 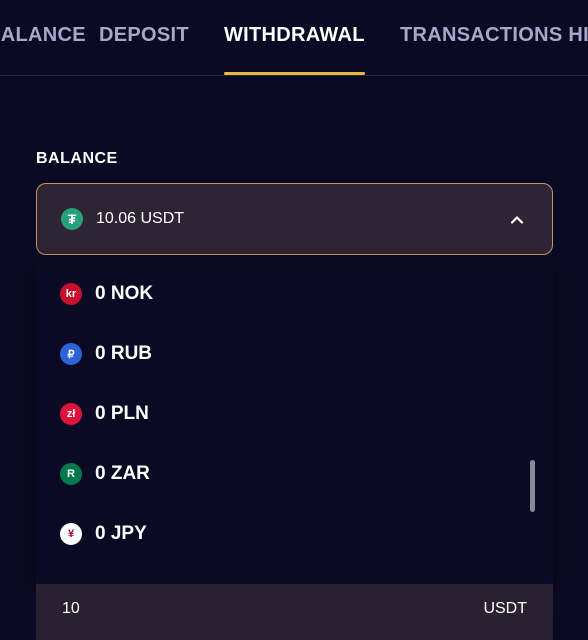 What do you see at coordinates (140, 218) in the screenshot?
I see `selected-balance-value: 10.06 USDT` at bounding box center [140, 218].